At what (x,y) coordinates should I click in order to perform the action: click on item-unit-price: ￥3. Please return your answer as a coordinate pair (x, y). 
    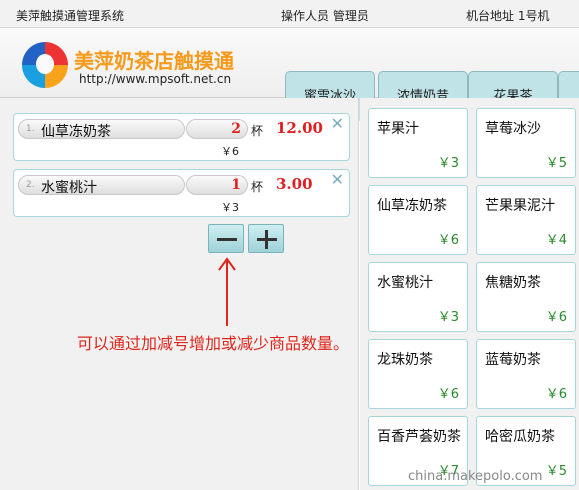
    Looking at the image, I should click on (230, 207).